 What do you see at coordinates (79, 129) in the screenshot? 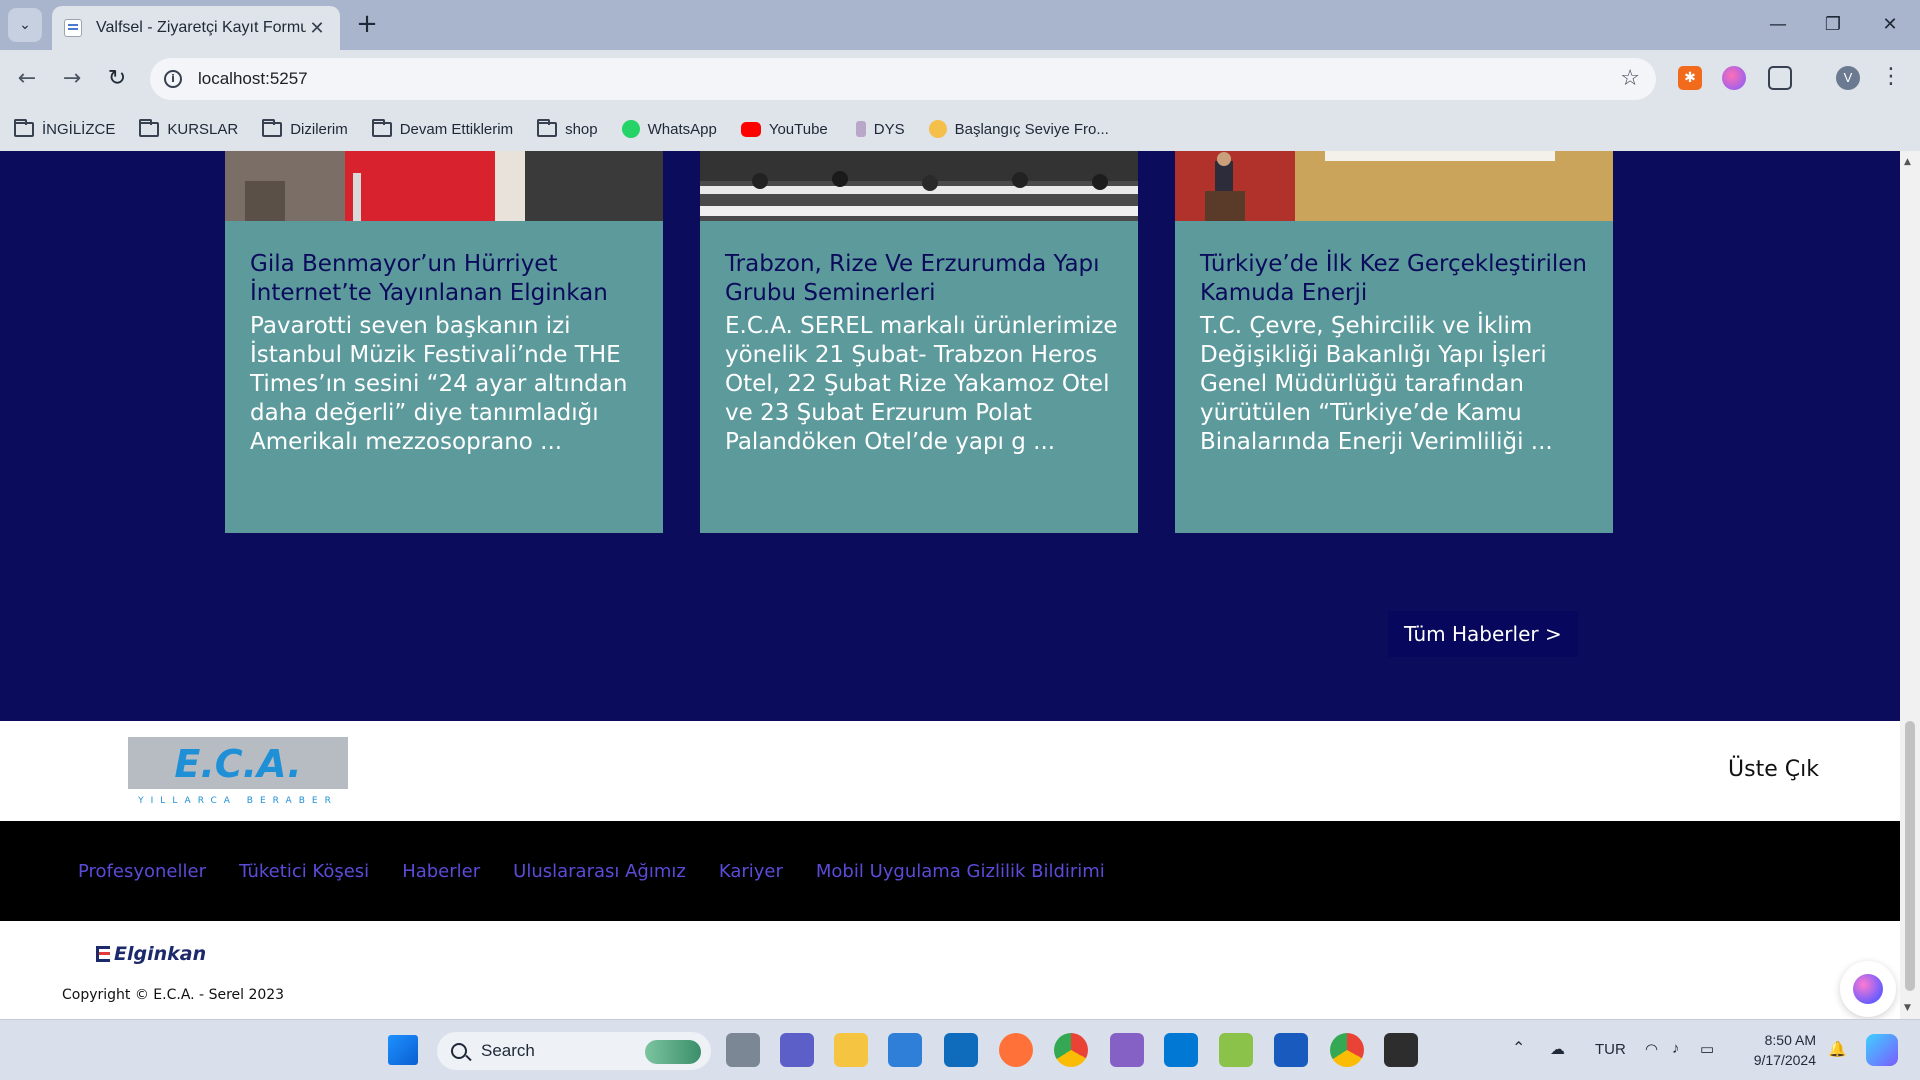
I see `bookmark-label: İNGİLİZCE` at bounding box center [79, 129].